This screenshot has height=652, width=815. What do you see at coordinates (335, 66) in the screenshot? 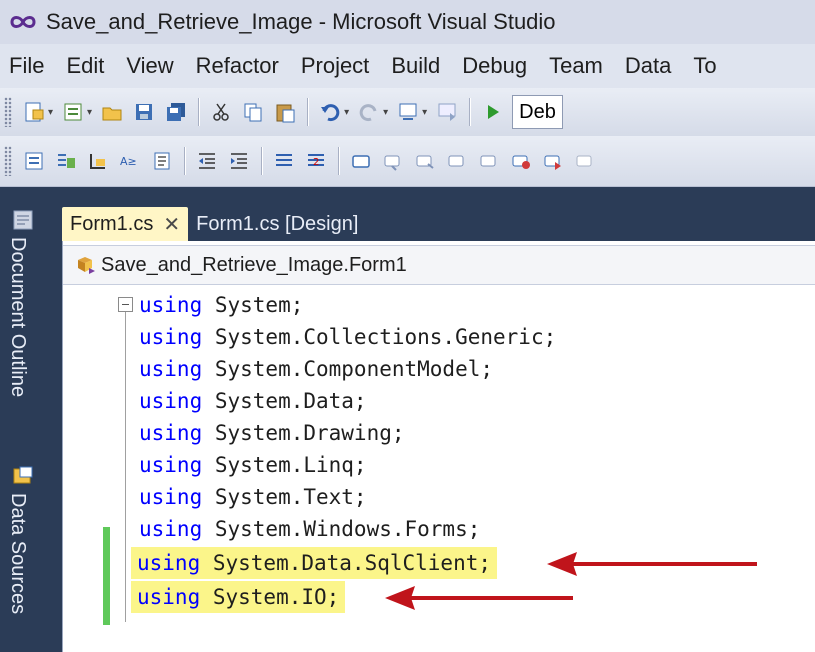
I see `menu-project: Project` at bounding box center [335, 66].